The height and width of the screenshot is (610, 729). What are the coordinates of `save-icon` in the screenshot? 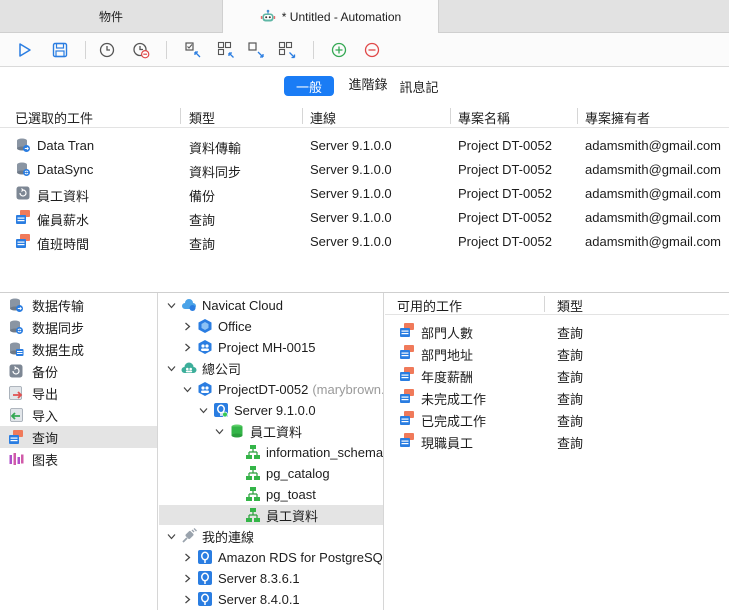 It's located at (60, 50).